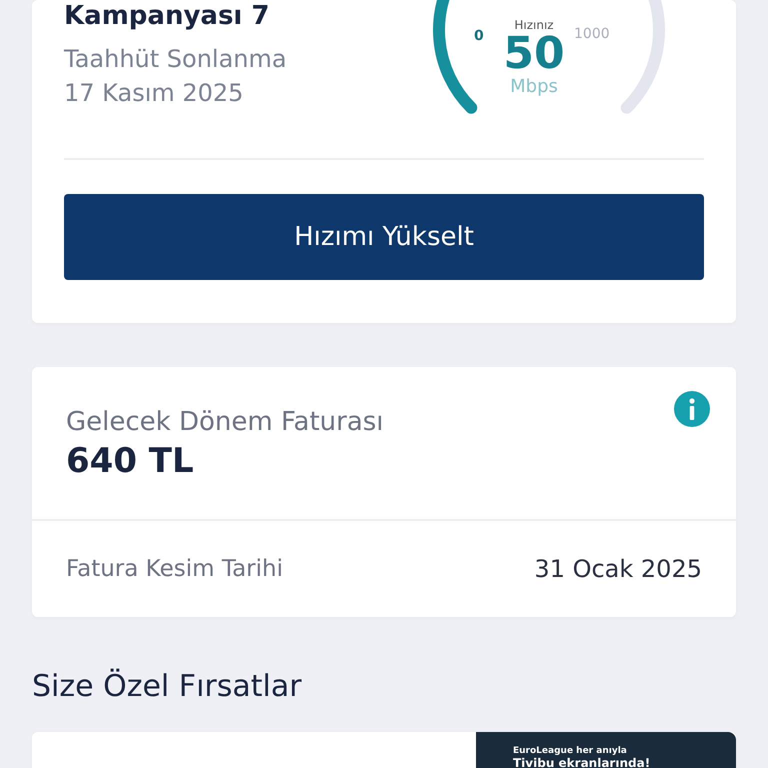 This screenshot has height=768, width=768. I want to click on speed-unit: Mbps, so click(534, 86).